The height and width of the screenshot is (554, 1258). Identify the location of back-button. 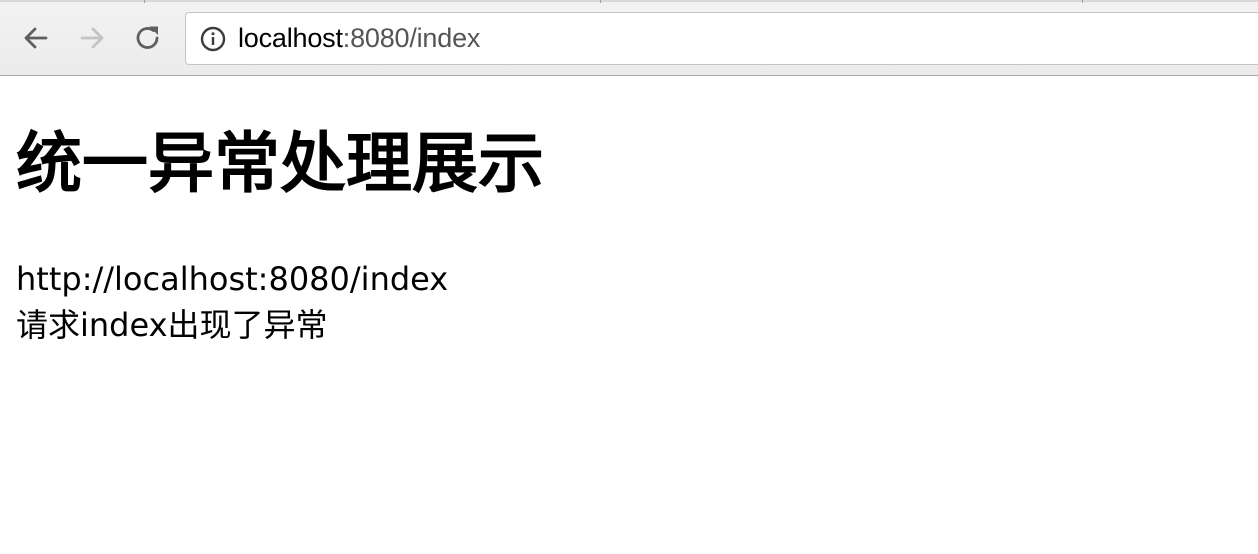
(36, 38).